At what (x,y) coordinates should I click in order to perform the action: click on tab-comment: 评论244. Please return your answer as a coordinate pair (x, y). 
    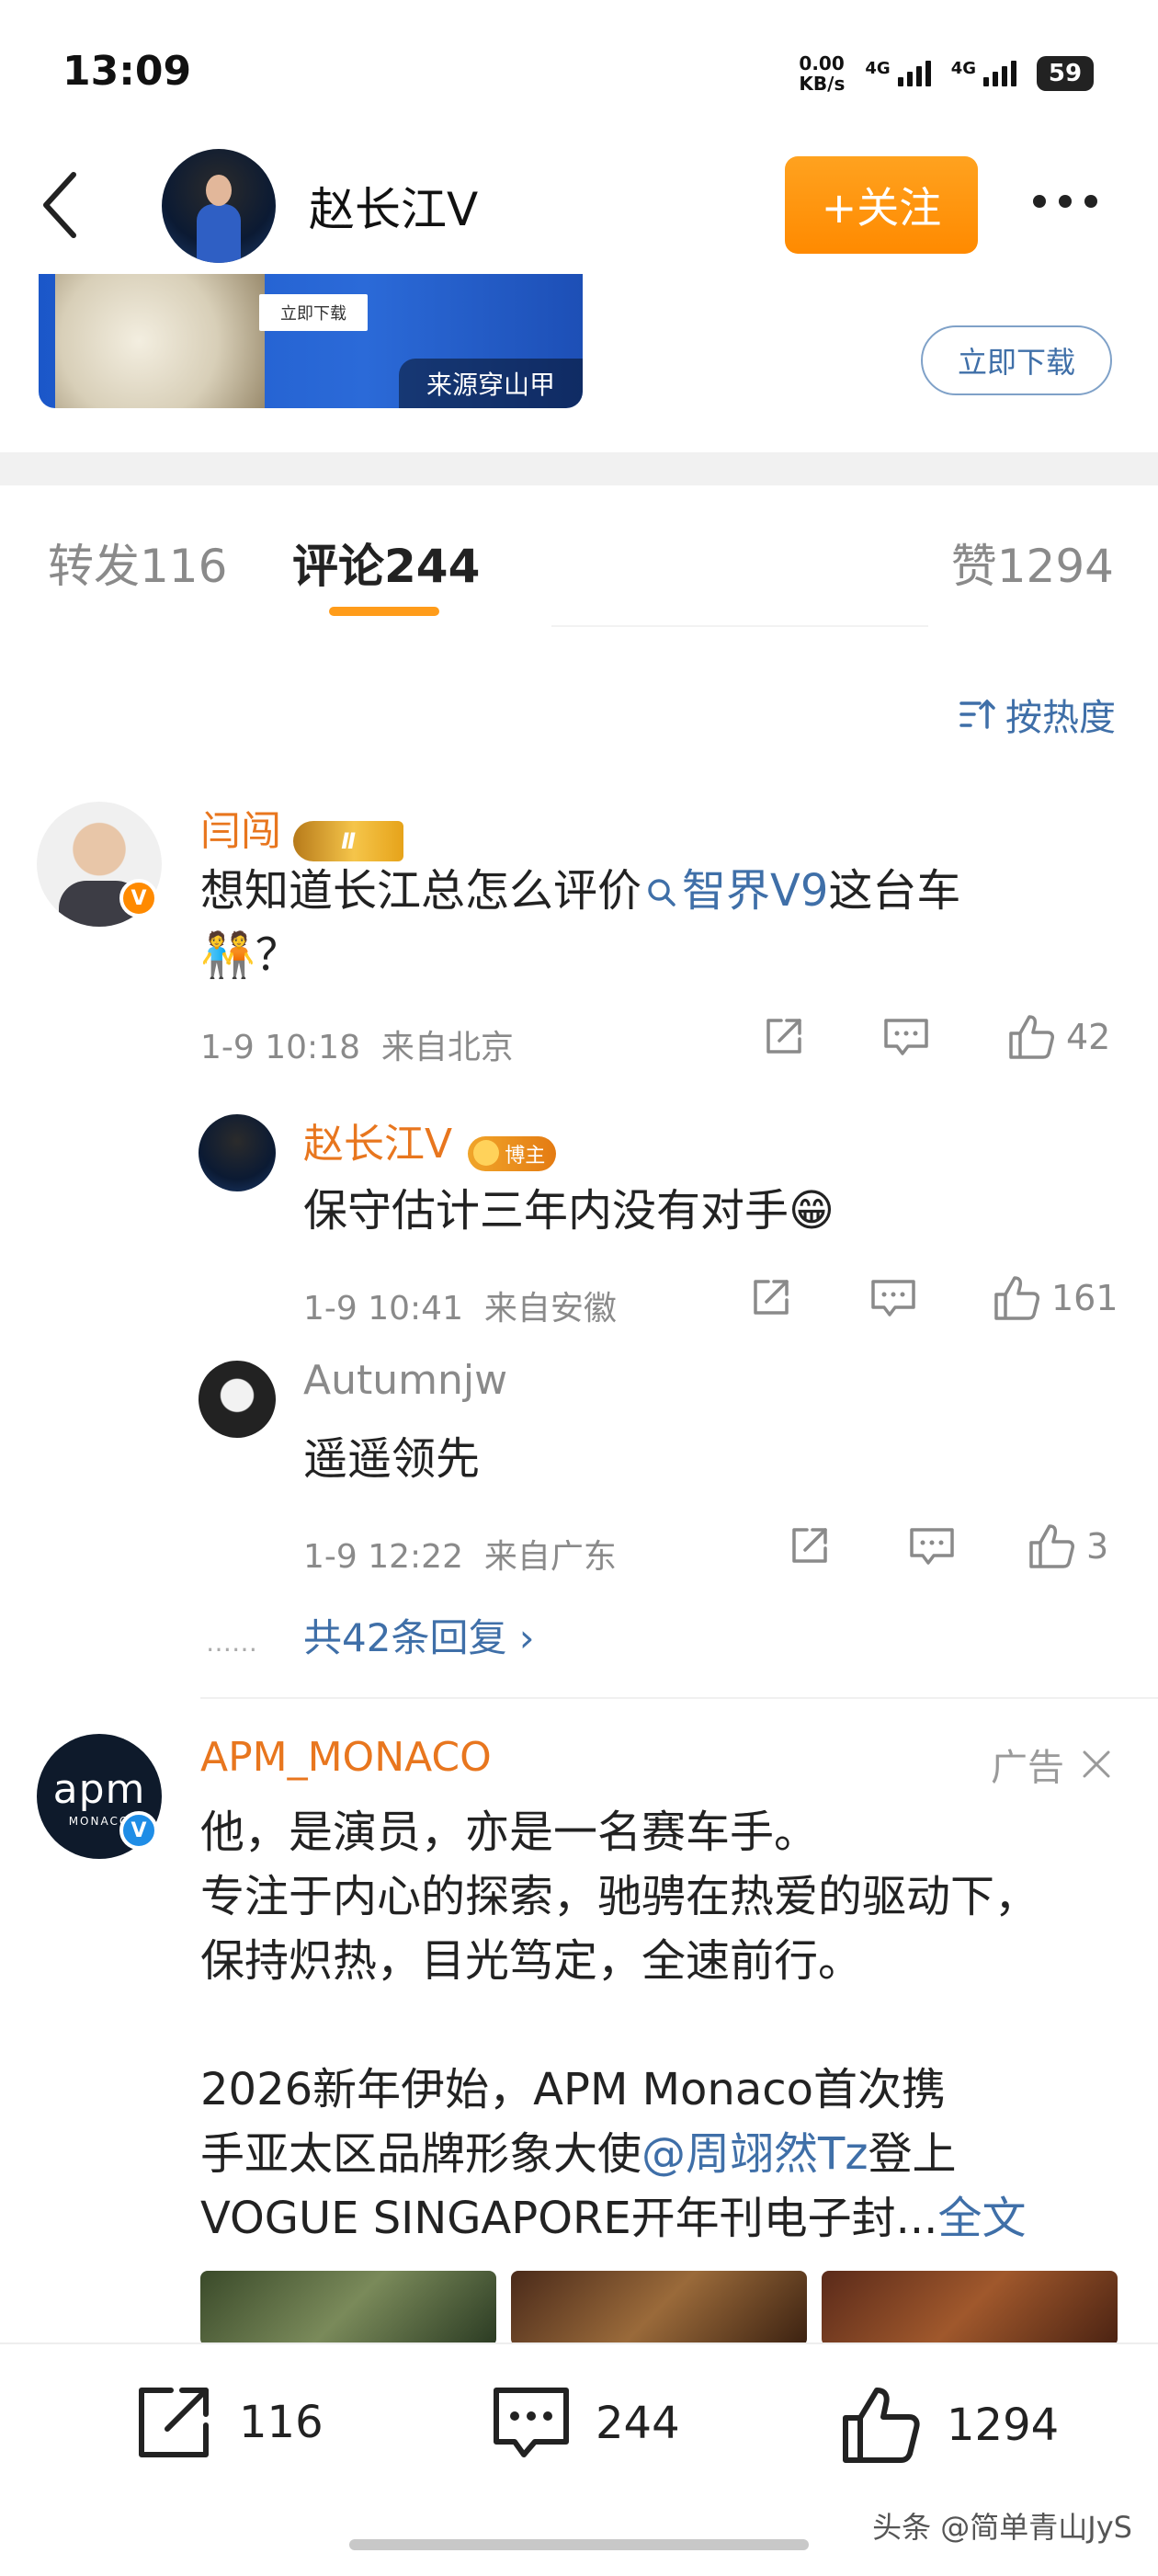
    Looking at the image, I should click on (386, 563).